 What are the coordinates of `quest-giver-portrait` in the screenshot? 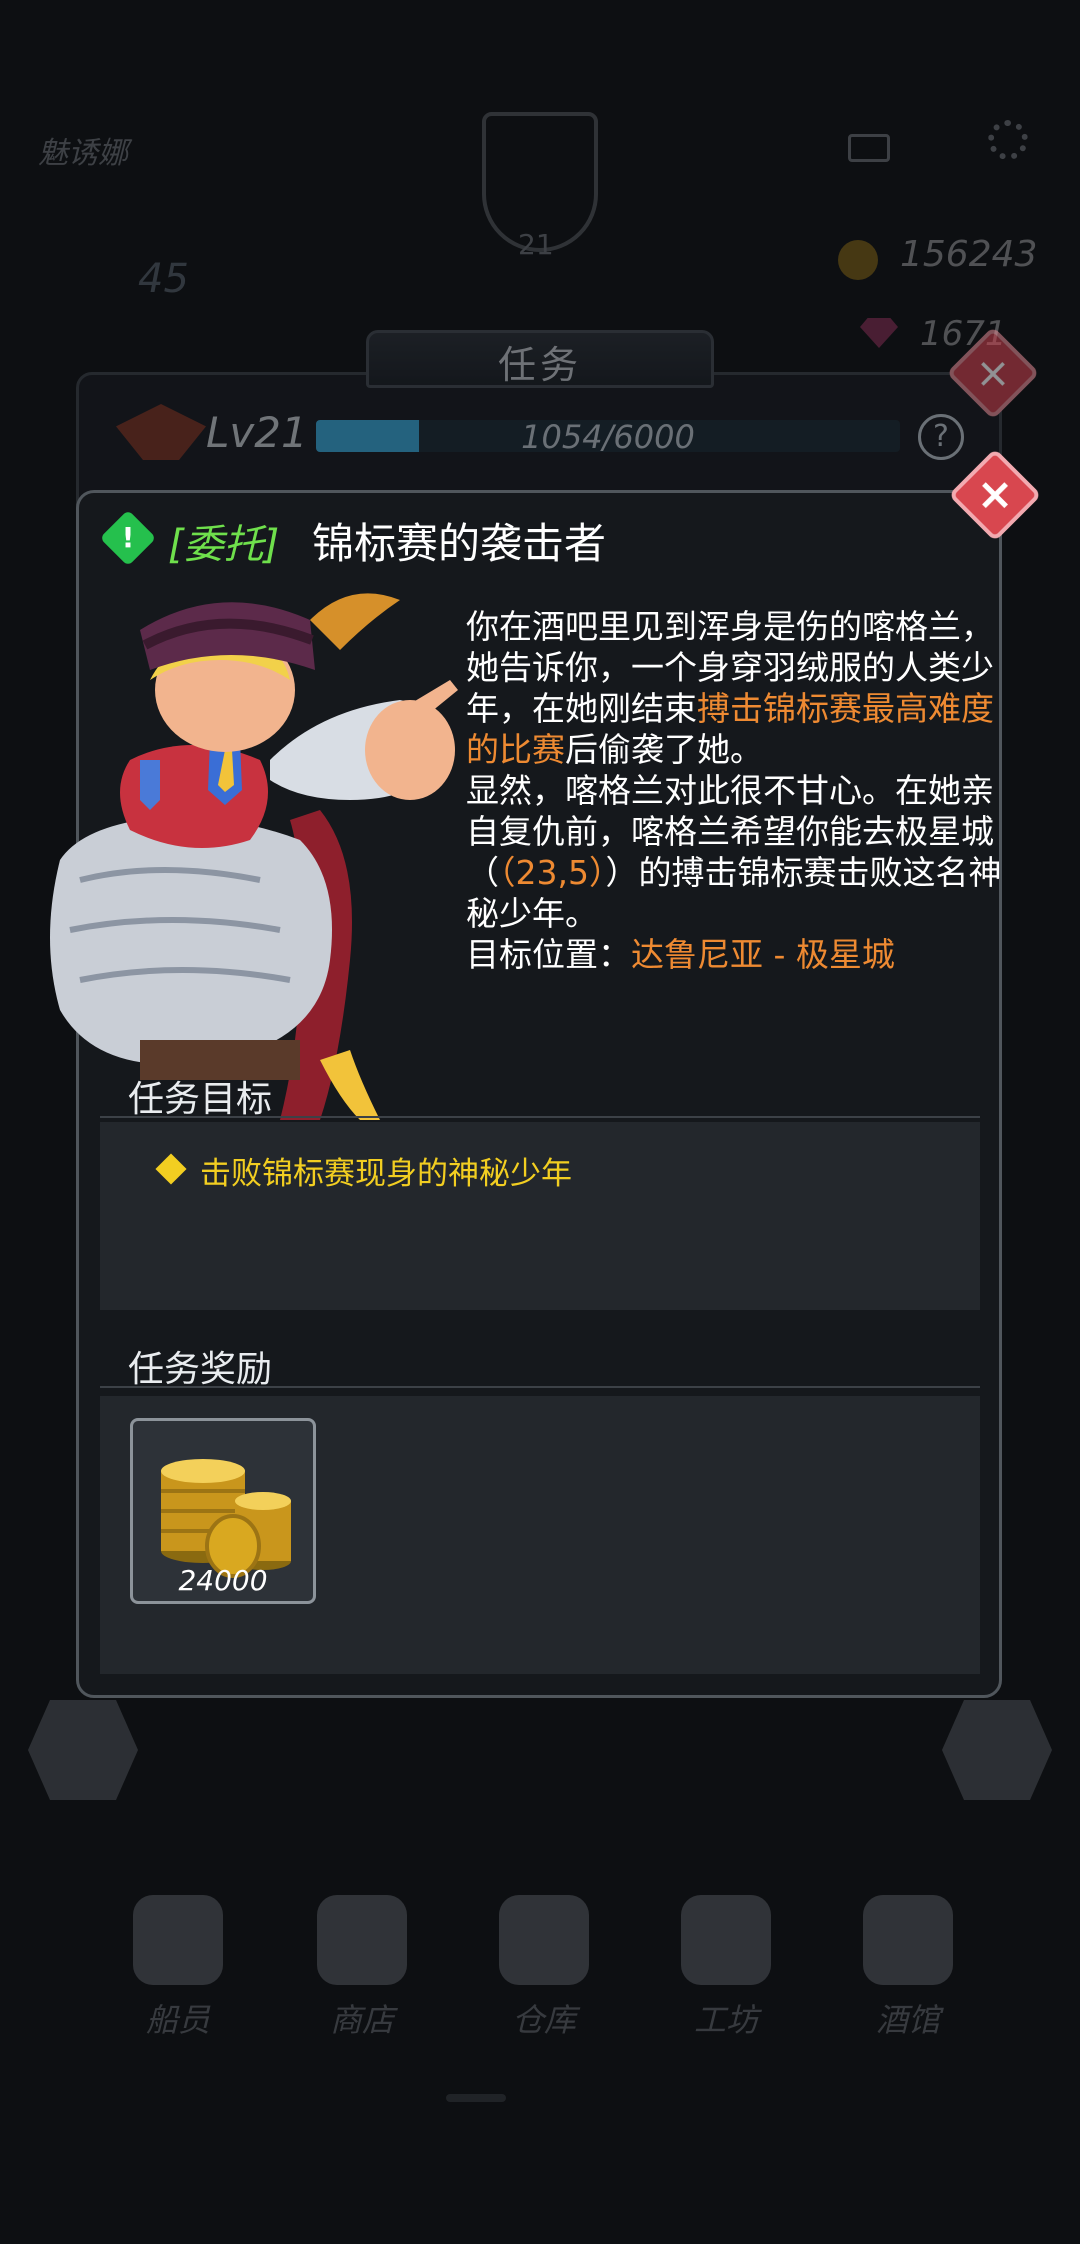 It's located at (254, 856).